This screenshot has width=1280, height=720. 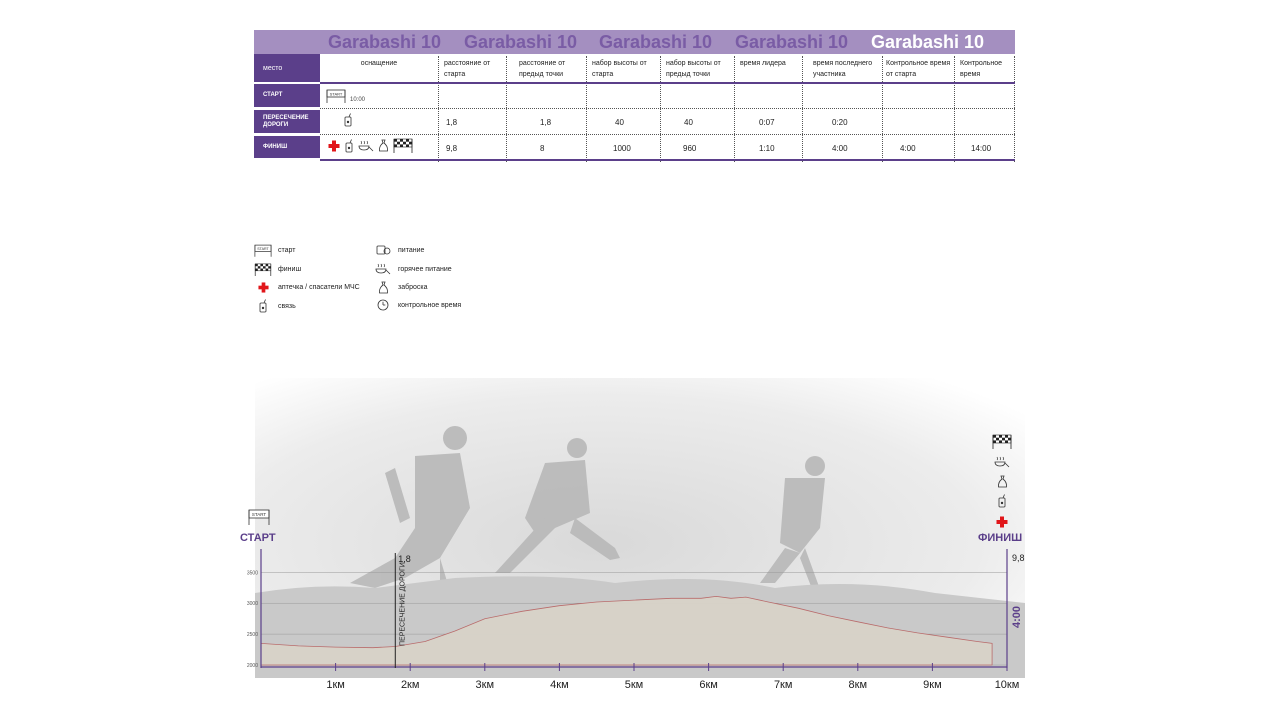 I want to click on y-tick-label: 3000, so click(x=252, y=604).